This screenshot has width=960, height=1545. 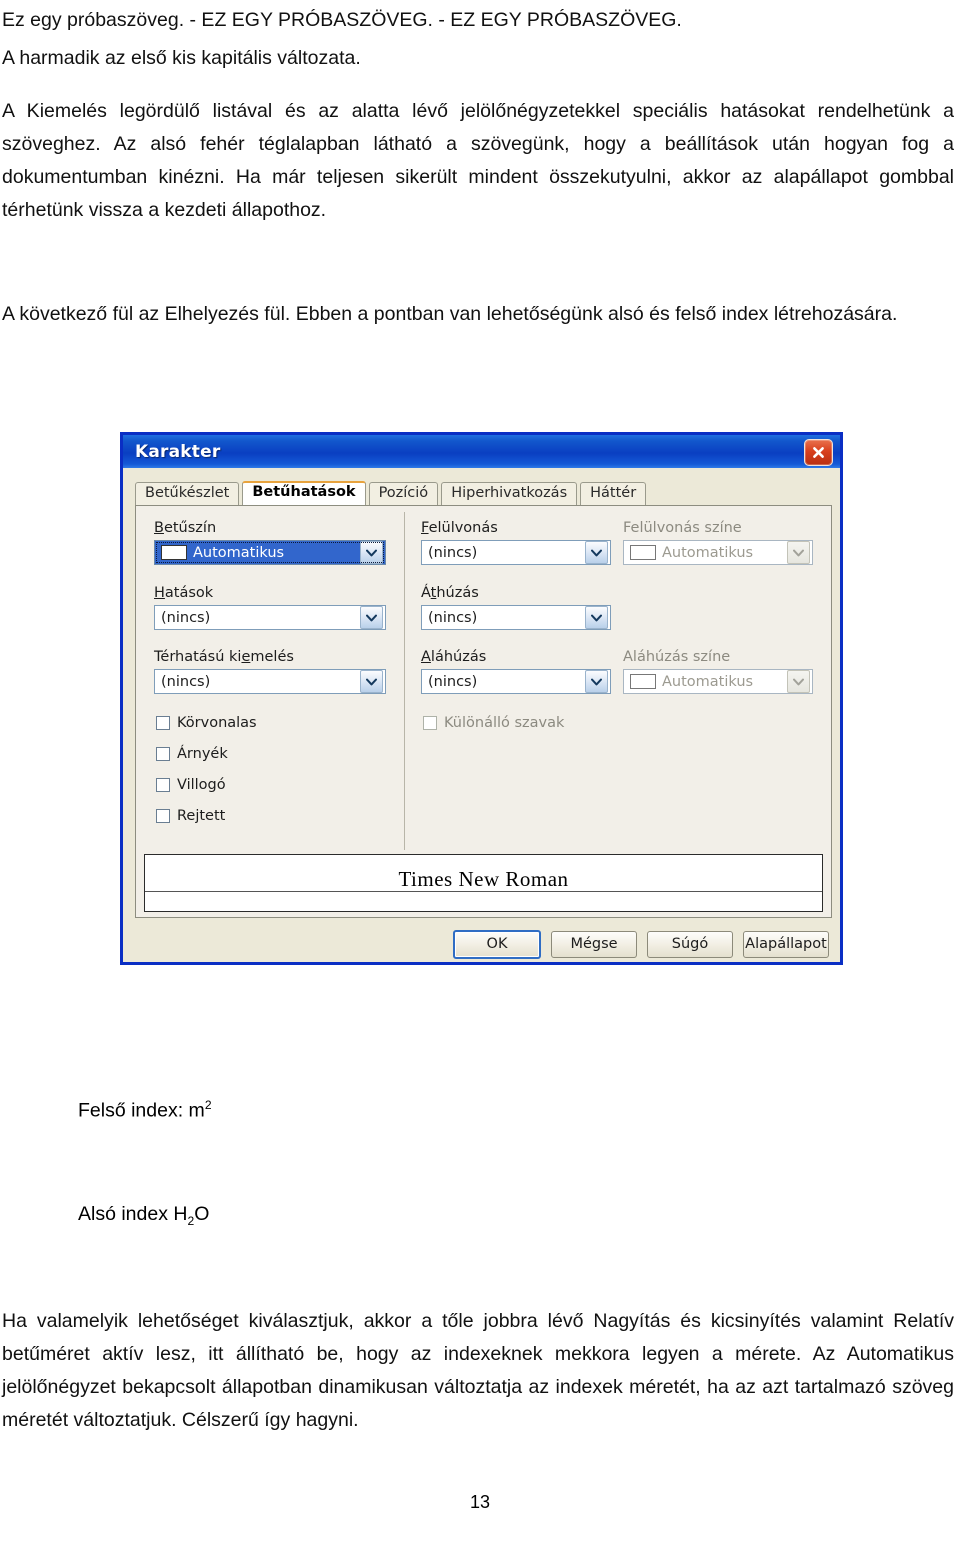 What do you see at coordinates (504, 723) in the screenshot?
I see `checkbox-kulonallo-szavak-label: Különálló szavak` at bounding box center [504, 723].